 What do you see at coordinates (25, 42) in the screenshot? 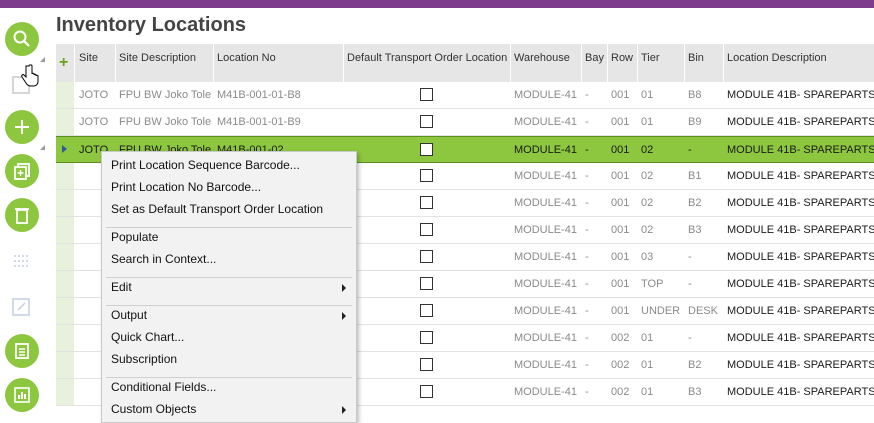
I see `search-button` at bounding box center [25, 42].